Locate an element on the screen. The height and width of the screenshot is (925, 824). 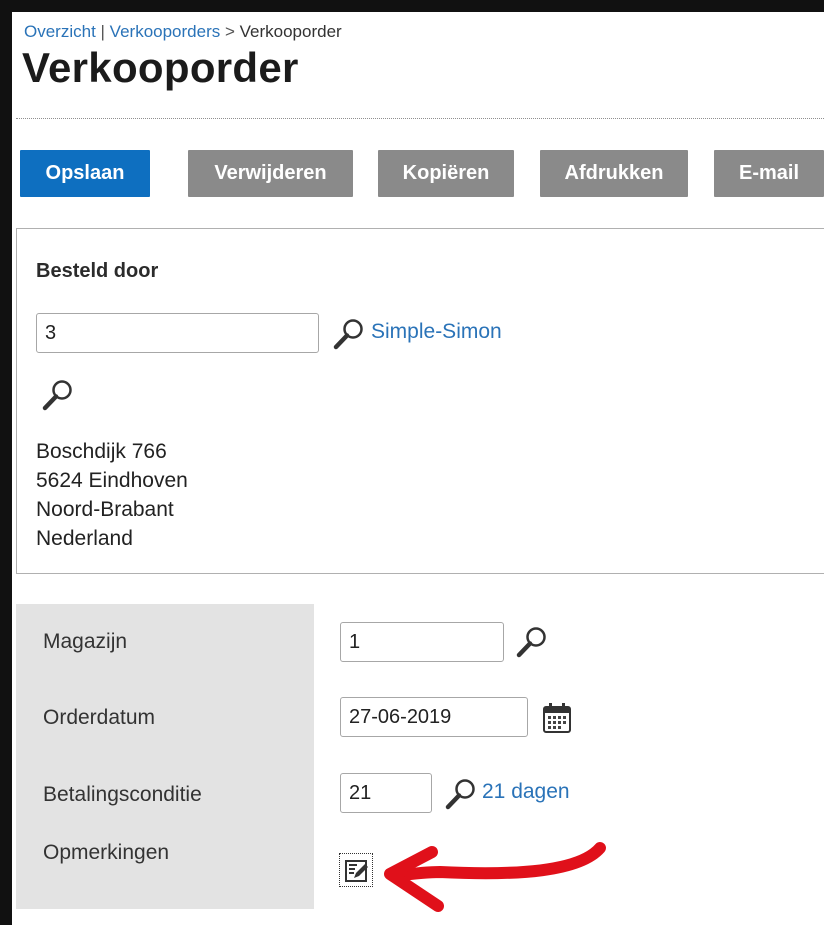
copy-button: Kopiëren is located at coordinates (446, 173).